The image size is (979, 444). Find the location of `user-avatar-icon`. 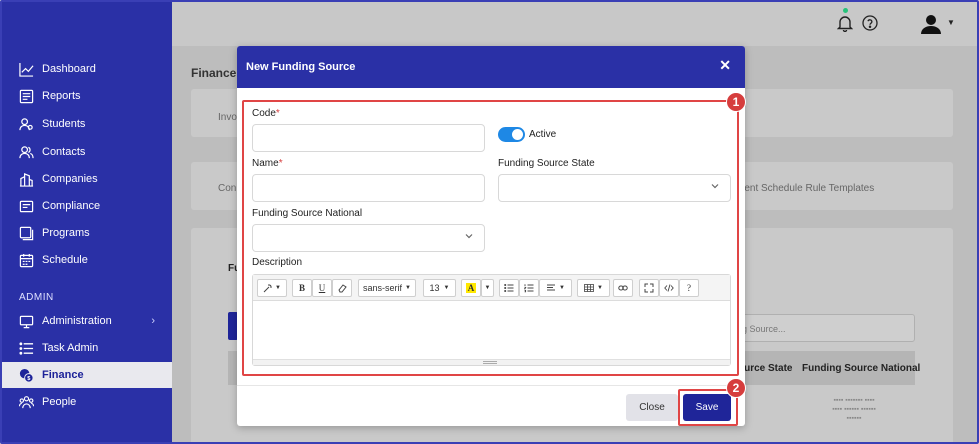

user-avatar-icon is located at coordinates (931, 24).